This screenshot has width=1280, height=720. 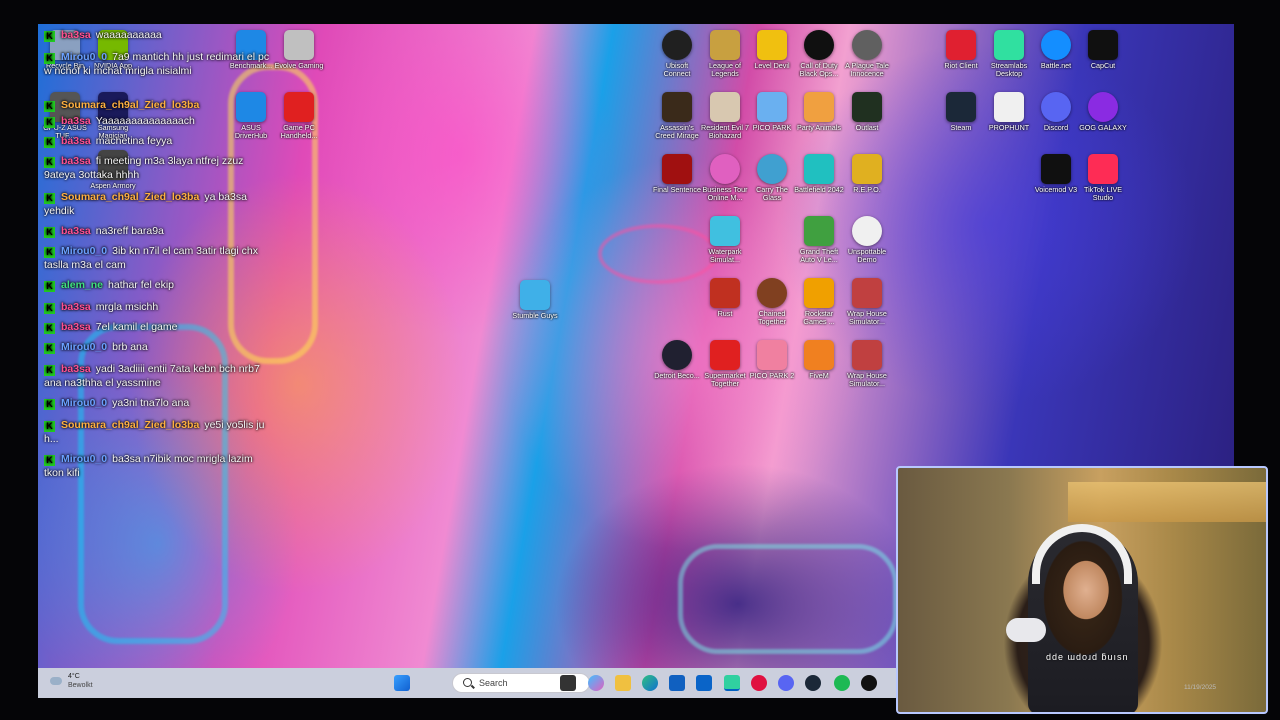 I want to click on desktop-icon: PICO PARK 2, so click(x=772, y=360).